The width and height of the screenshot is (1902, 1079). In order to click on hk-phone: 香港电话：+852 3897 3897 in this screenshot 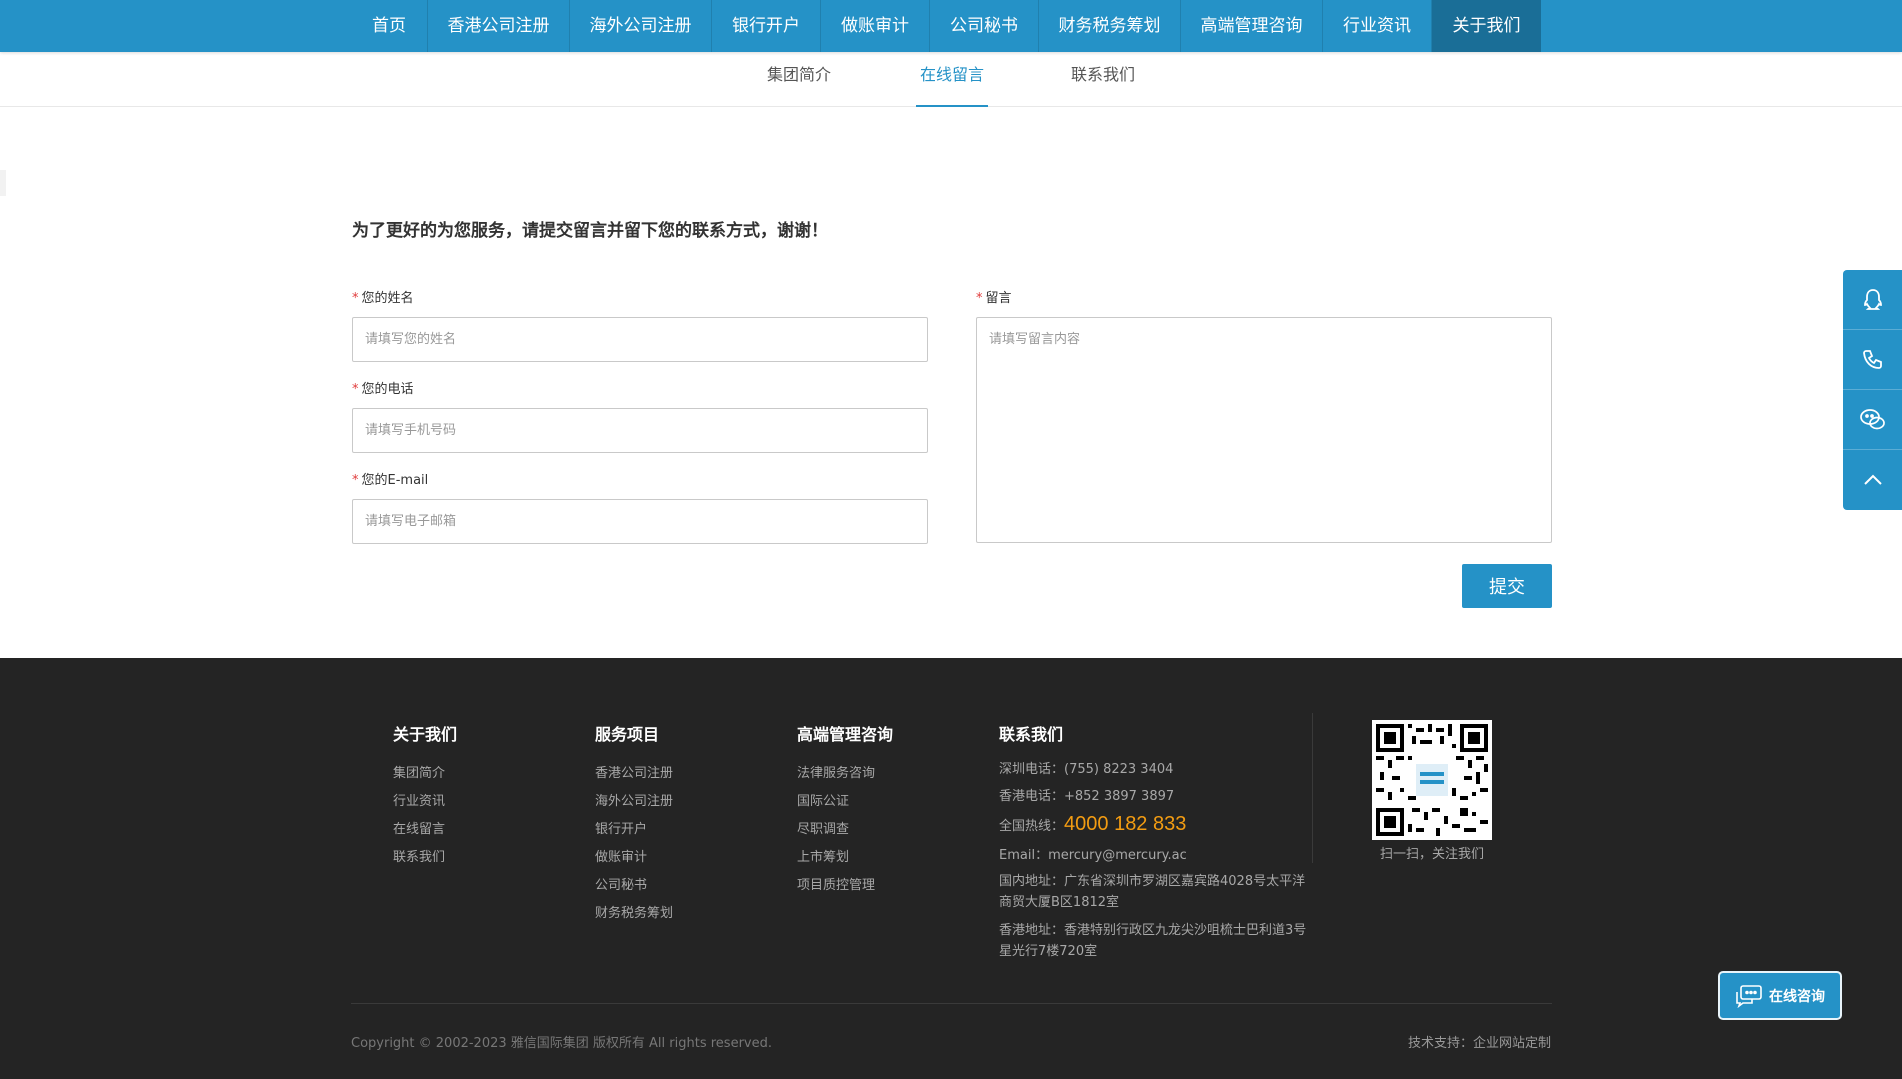, I will do `click(1087, 796)`.